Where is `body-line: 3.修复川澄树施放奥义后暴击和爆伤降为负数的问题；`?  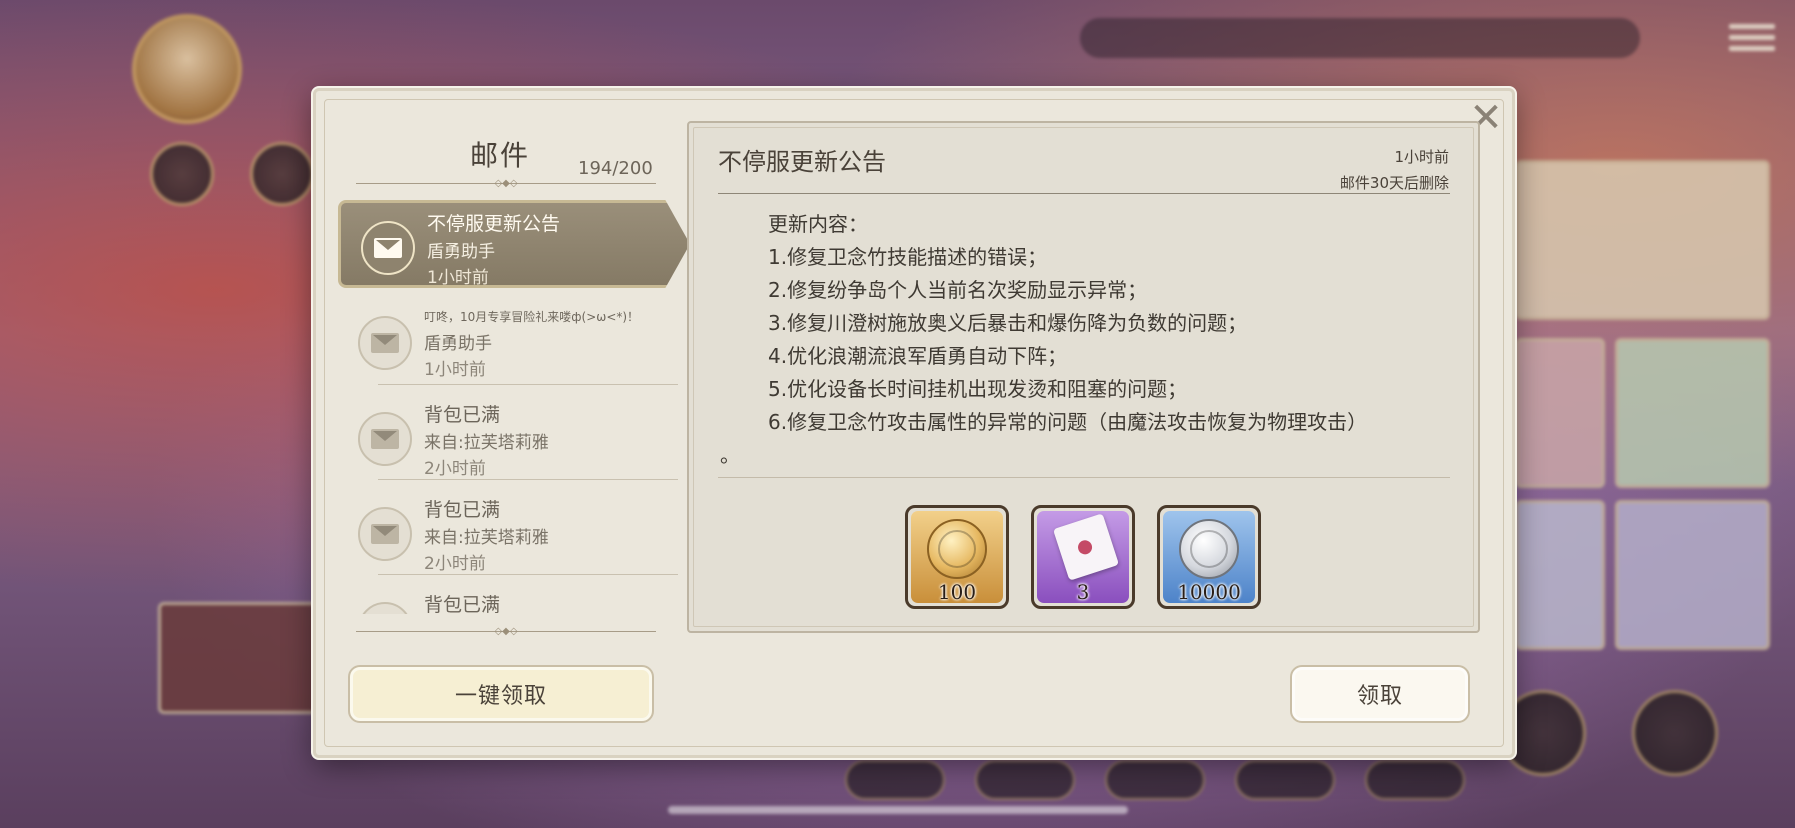
body-line: 3.修复川澄树施放奥义后暴击和爆伤降为负数的问题； is located at coordinates (1008, 323).